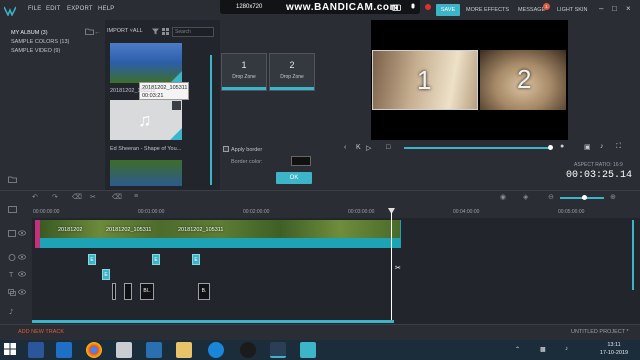  What do you see at coordinates (543, 349) in the screenshot?
I see `network-icon: ▩` at bounding box center [543, 349].